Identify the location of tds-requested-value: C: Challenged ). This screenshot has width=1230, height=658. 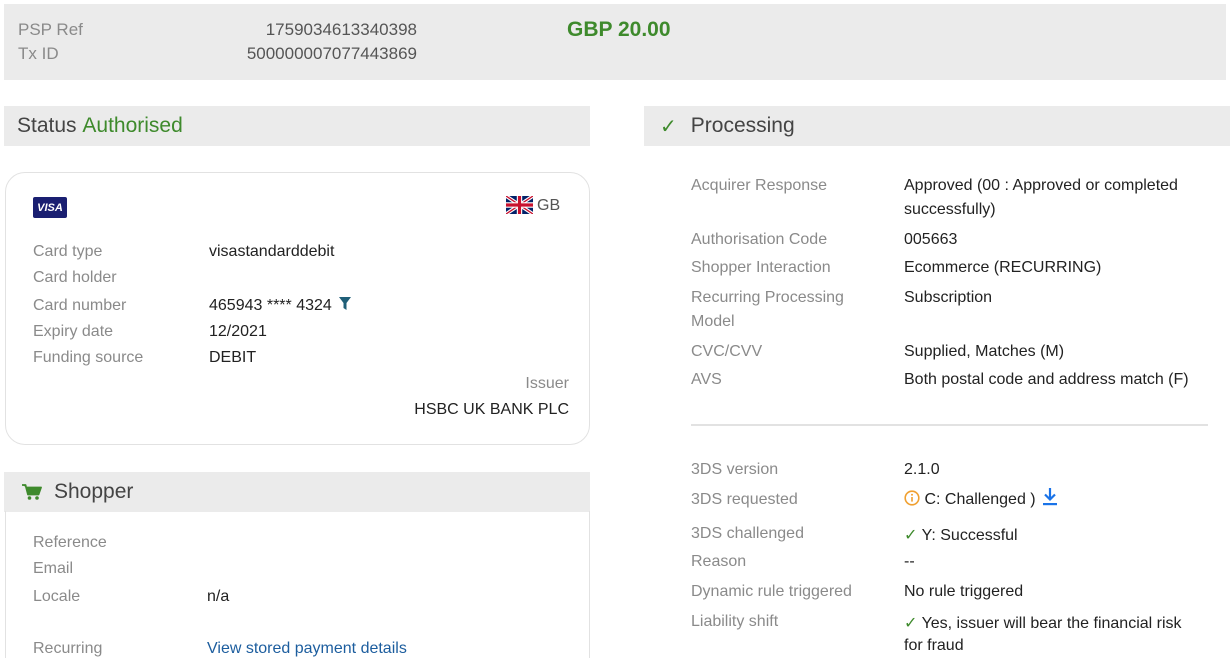
(981, 498).